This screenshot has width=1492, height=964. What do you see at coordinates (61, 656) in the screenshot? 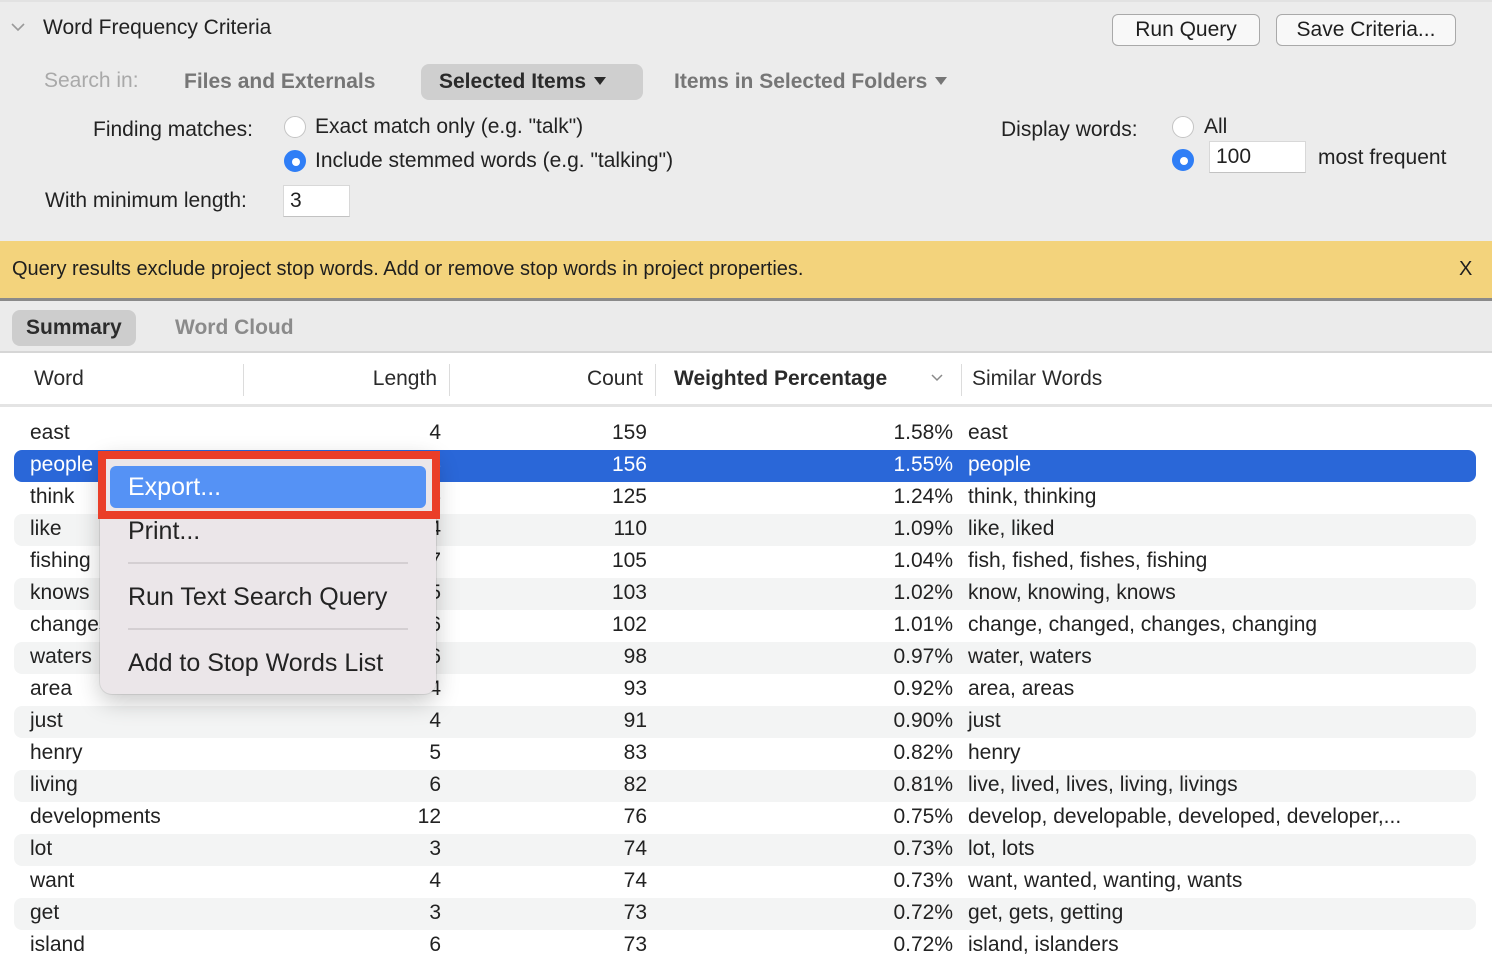
I see `cell-word: waters` at bounding box center [61, 656].